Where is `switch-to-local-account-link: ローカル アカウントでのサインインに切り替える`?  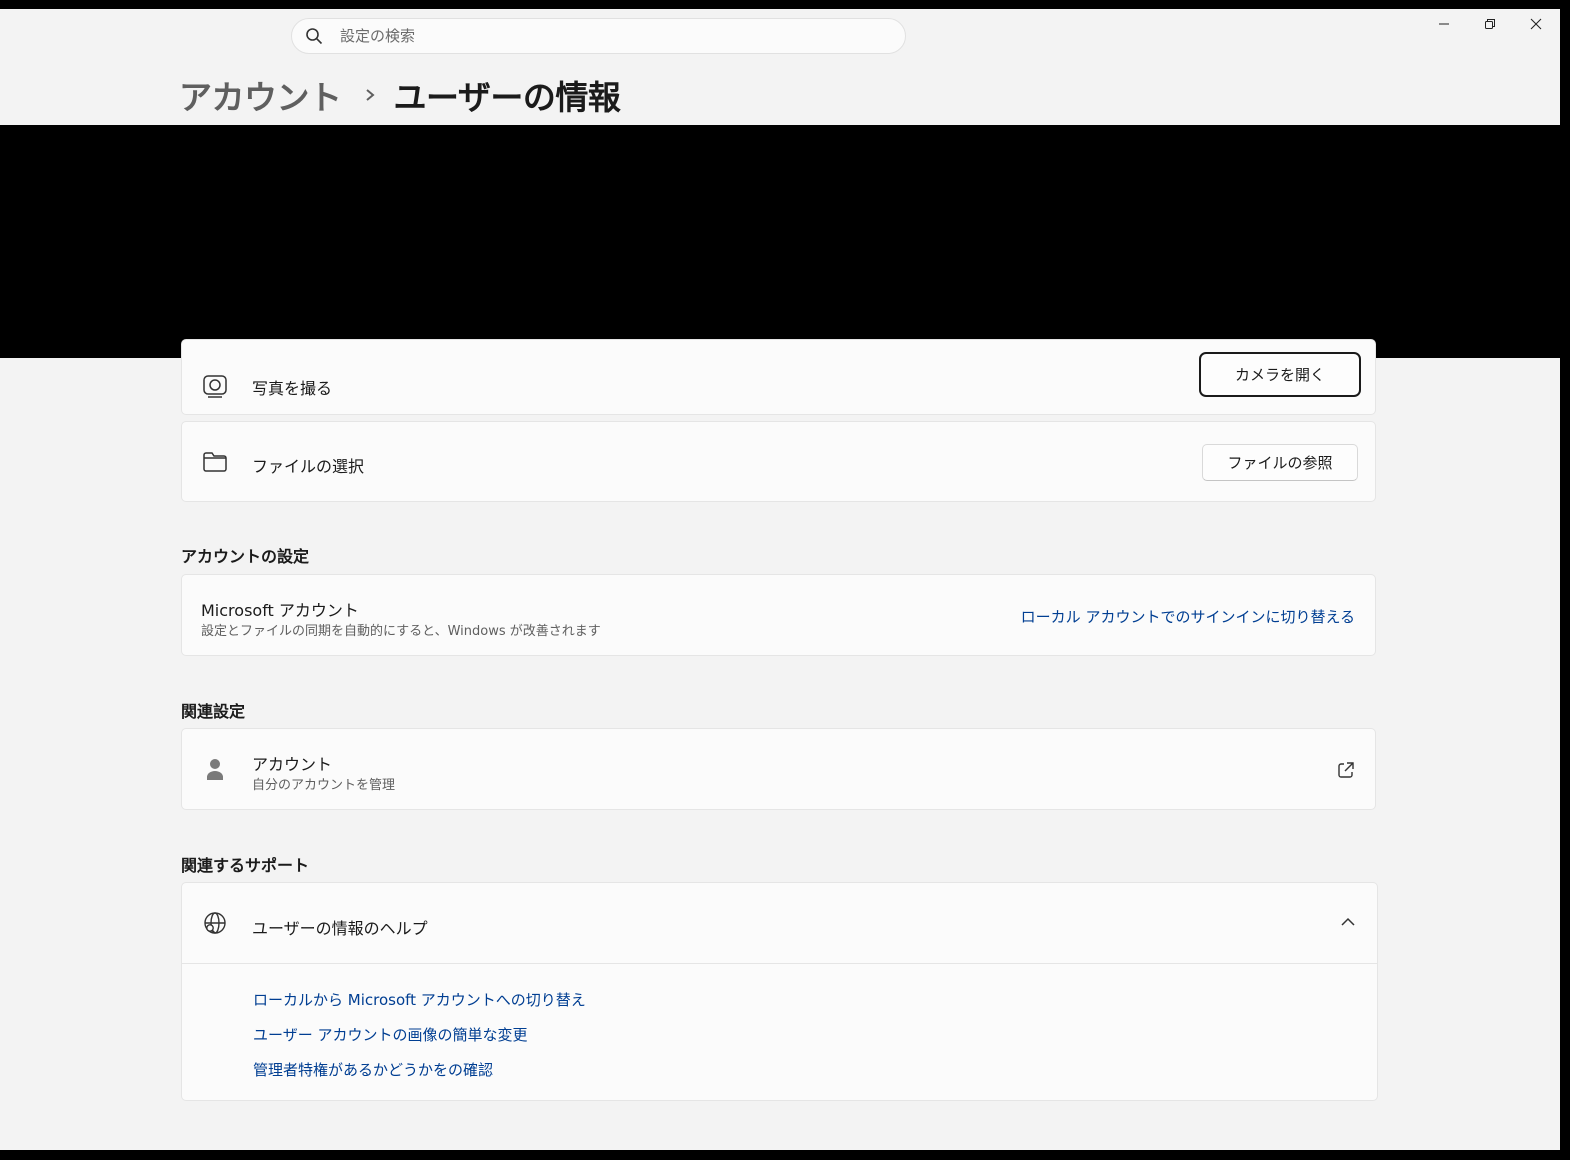 switch-to-local-account-link: ローカル アカウントでのサインインに切り替える is located at coordinates (1188, 616).